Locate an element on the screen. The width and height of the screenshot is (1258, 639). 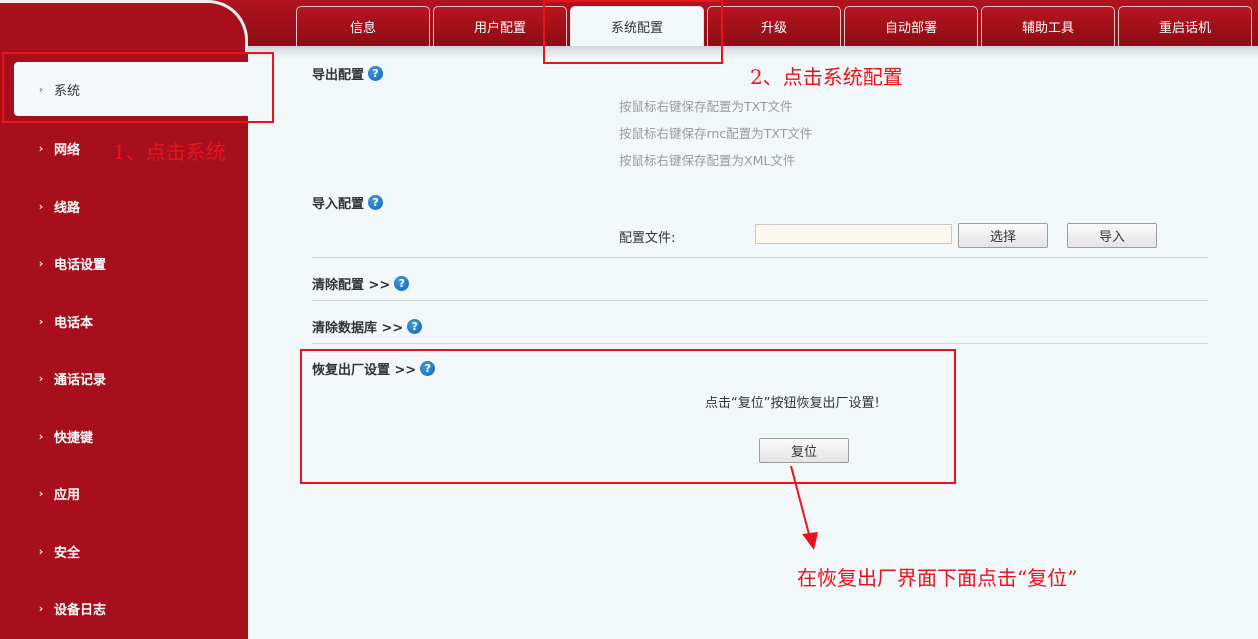
sidebar-item-phonebook: › 电话本 is located at coordinates (124, 322).